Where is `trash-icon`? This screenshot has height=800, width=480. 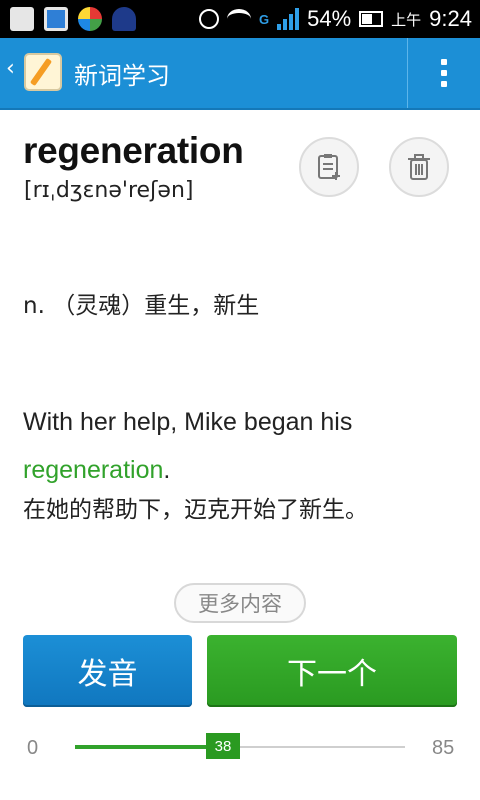 trash-icon is located at coordinates (419, 167).